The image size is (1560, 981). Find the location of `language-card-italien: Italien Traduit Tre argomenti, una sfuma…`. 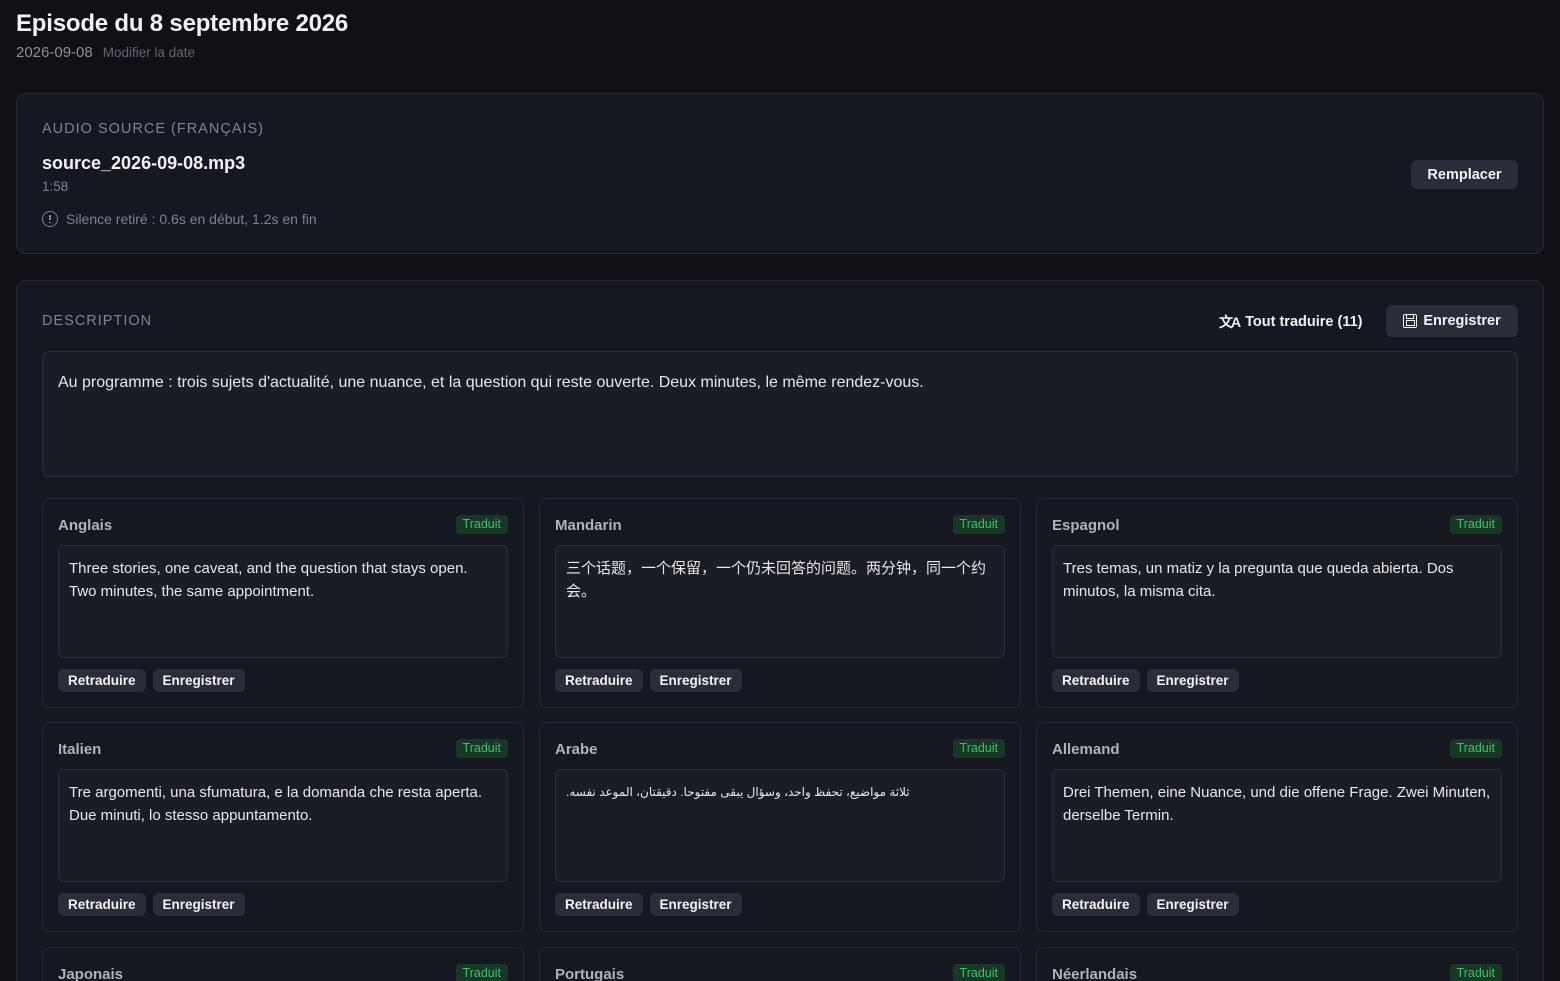

language-card-italien: Italien Traduit Tre argomenti, una sfuma… is located at coordinates (283, 827).